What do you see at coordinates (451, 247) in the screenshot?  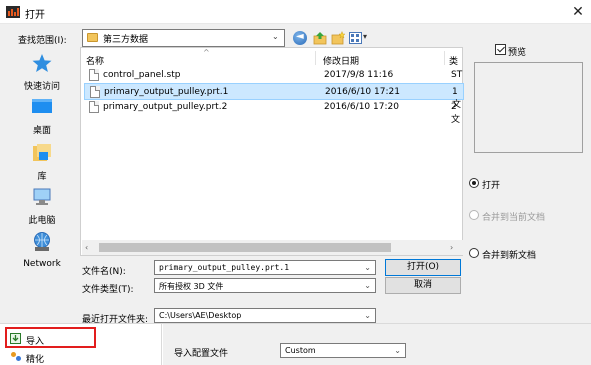 I see `scroll-right-icon: ›` at bounding box center [451, 247].